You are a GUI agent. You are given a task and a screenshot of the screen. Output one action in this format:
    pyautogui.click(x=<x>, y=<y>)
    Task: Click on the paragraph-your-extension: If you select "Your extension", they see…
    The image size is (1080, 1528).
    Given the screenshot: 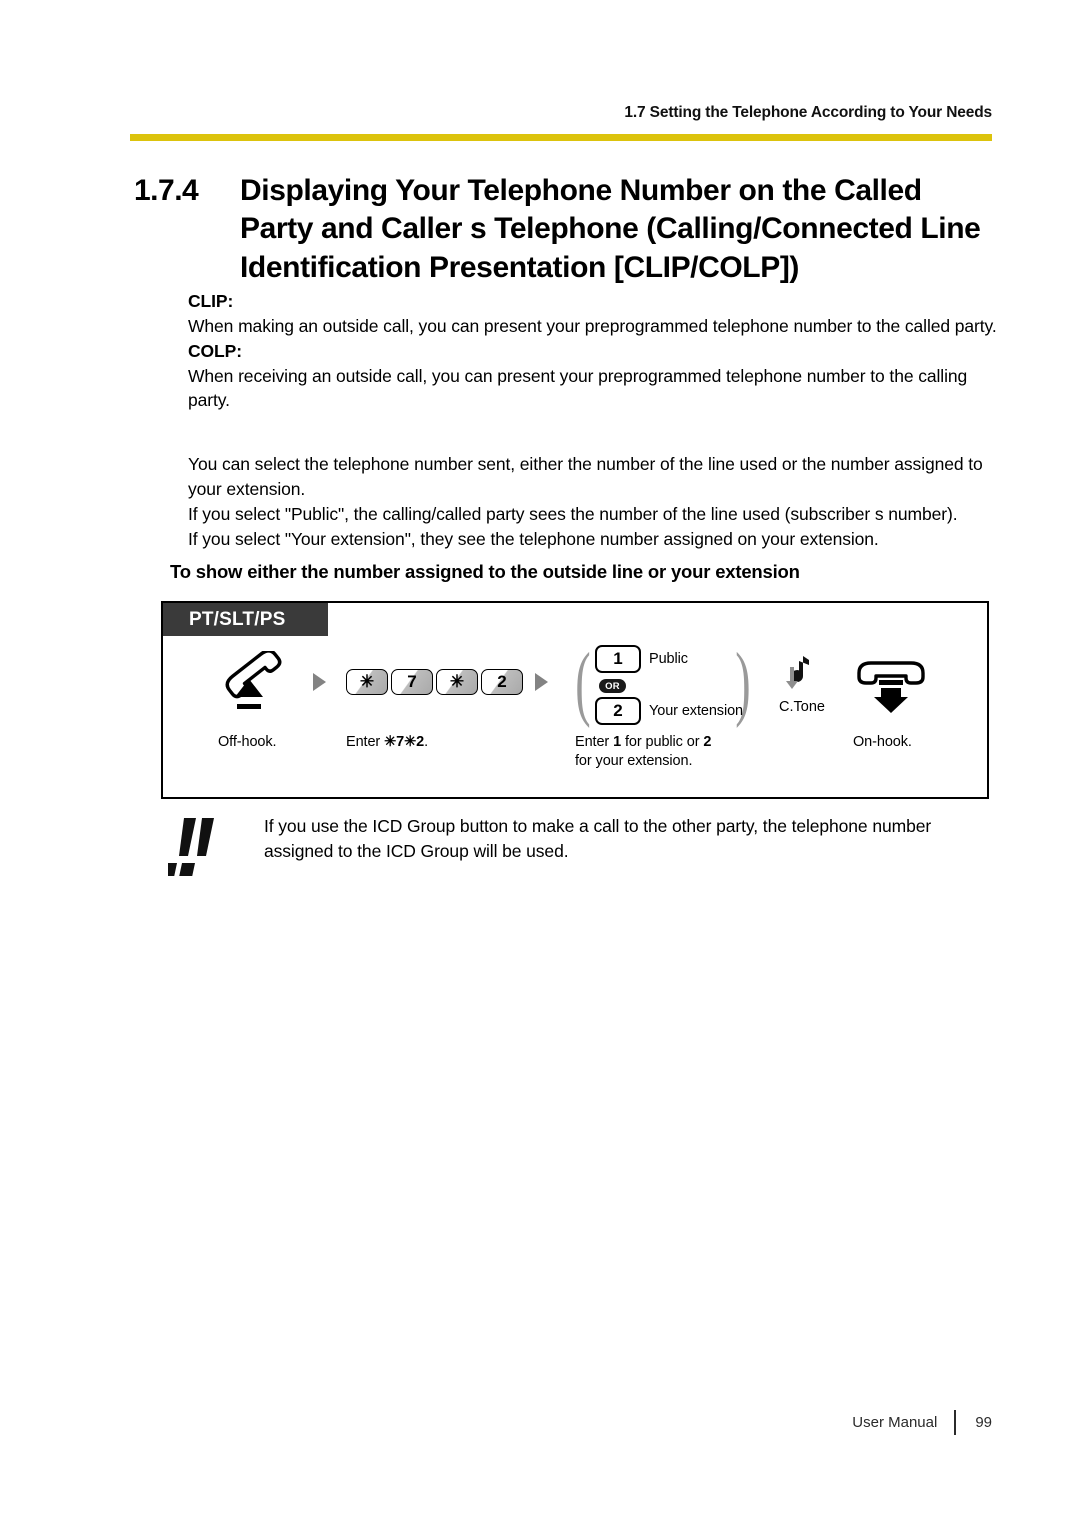 What is the action you would take?
    pyautogui.click(x=533, y=538)
    